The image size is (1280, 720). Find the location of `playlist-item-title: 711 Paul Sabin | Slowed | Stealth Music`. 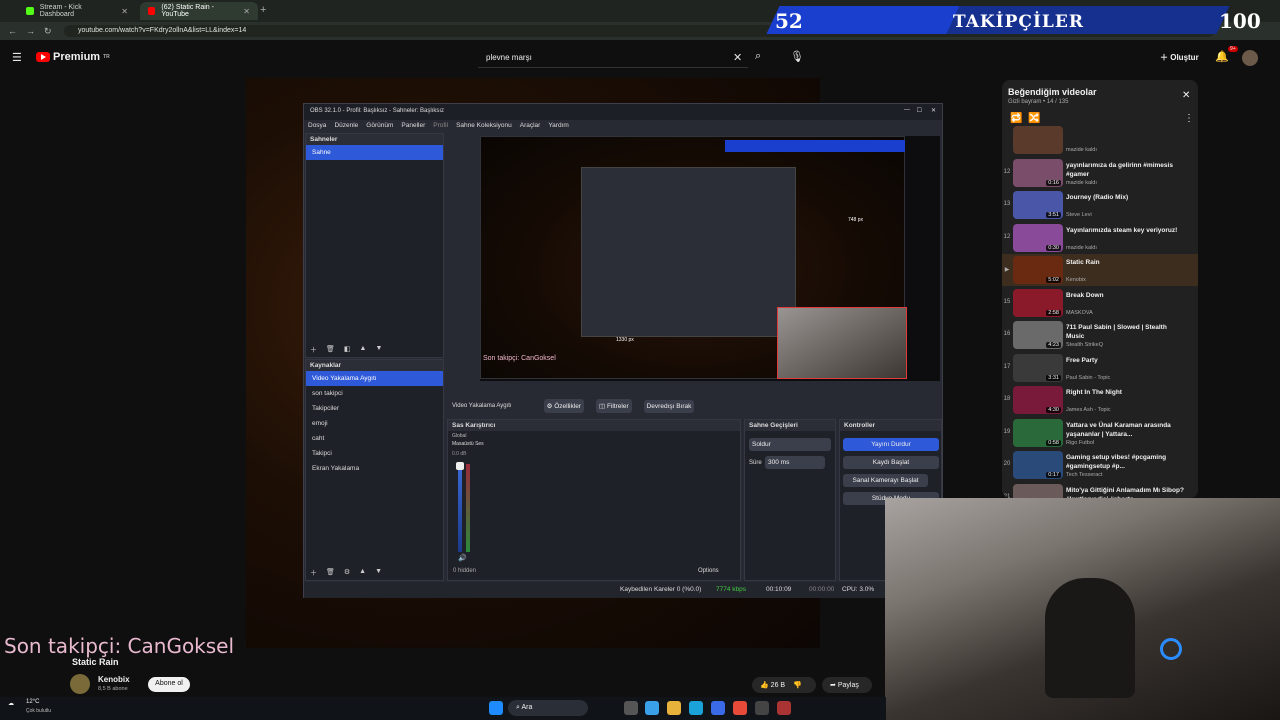

playlist-item-title: 711 Paul Sabin | Slowed | Stealth Music is located at coordinates (1126, 332).